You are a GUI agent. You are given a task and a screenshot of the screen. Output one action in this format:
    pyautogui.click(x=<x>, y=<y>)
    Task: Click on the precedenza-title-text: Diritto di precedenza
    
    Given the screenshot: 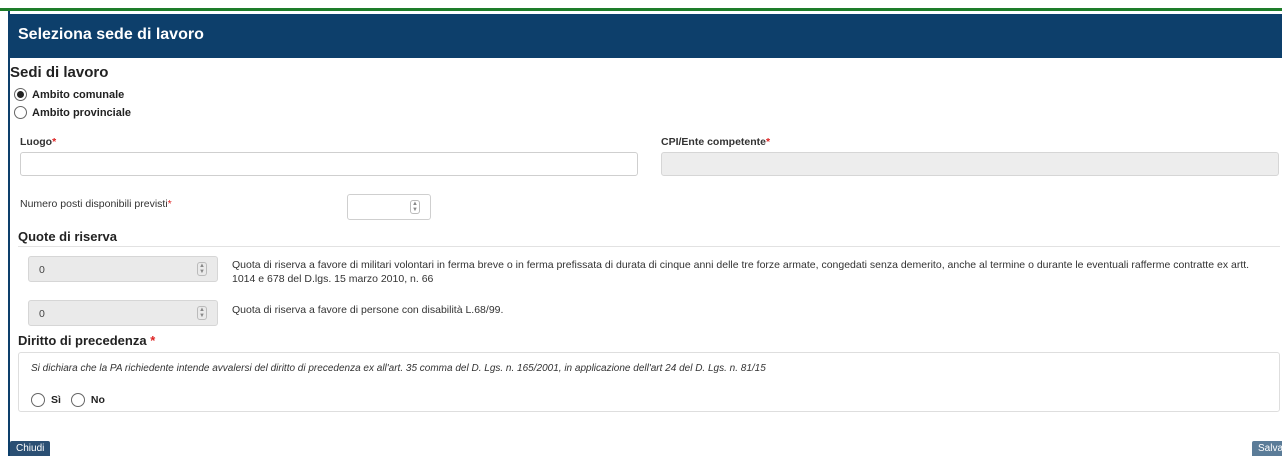 What is the action you would take?
    pyautogui.click(x=82, y=340)
    